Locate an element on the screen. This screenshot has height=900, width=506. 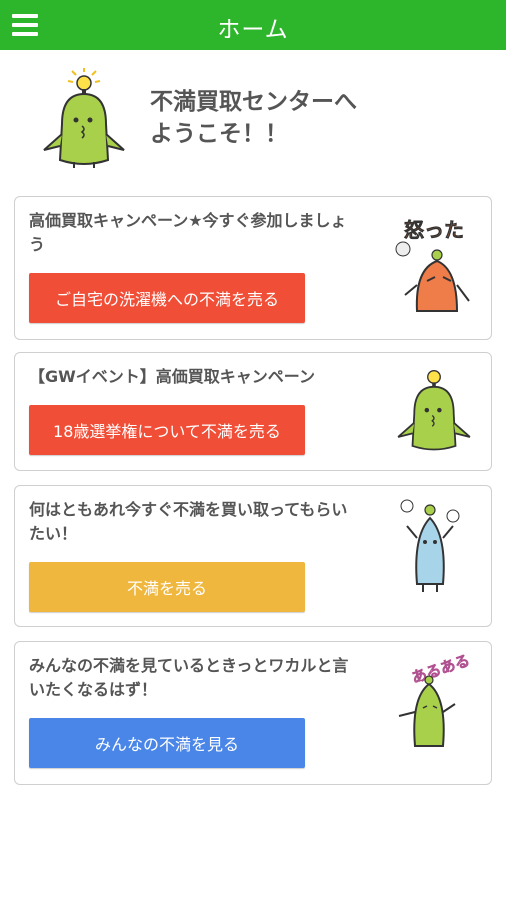
page-title: ホーム is located at coordinates (253, 30).